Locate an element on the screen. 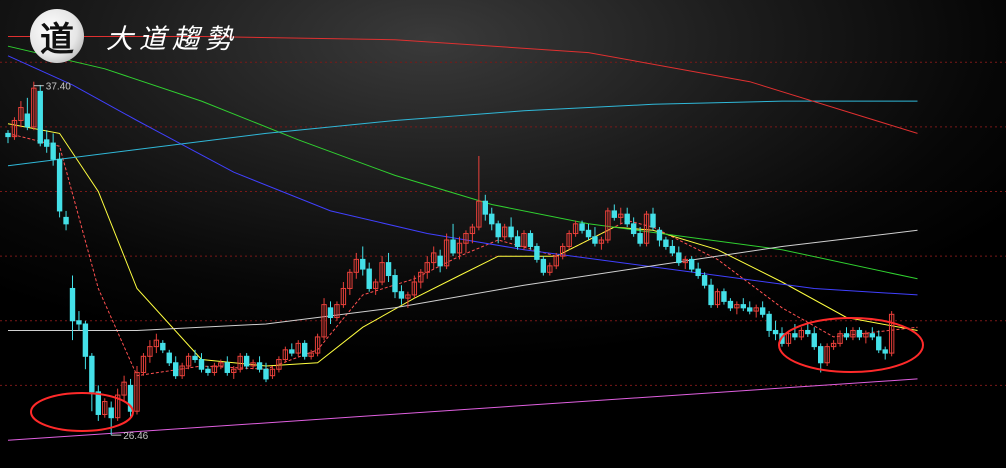 The height and width of the screenshot is (468, 1006). brand-logo: 道 大道趨勢 is located at coordinates (134, 36).